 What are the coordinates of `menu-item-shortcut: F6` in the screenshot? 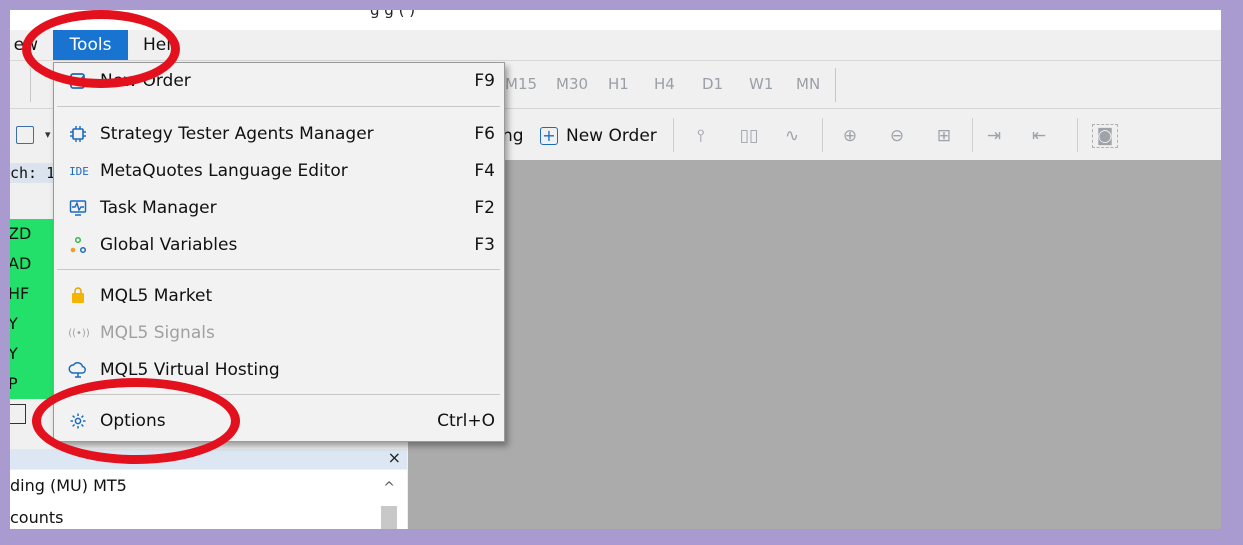 It's located at (484, 134).